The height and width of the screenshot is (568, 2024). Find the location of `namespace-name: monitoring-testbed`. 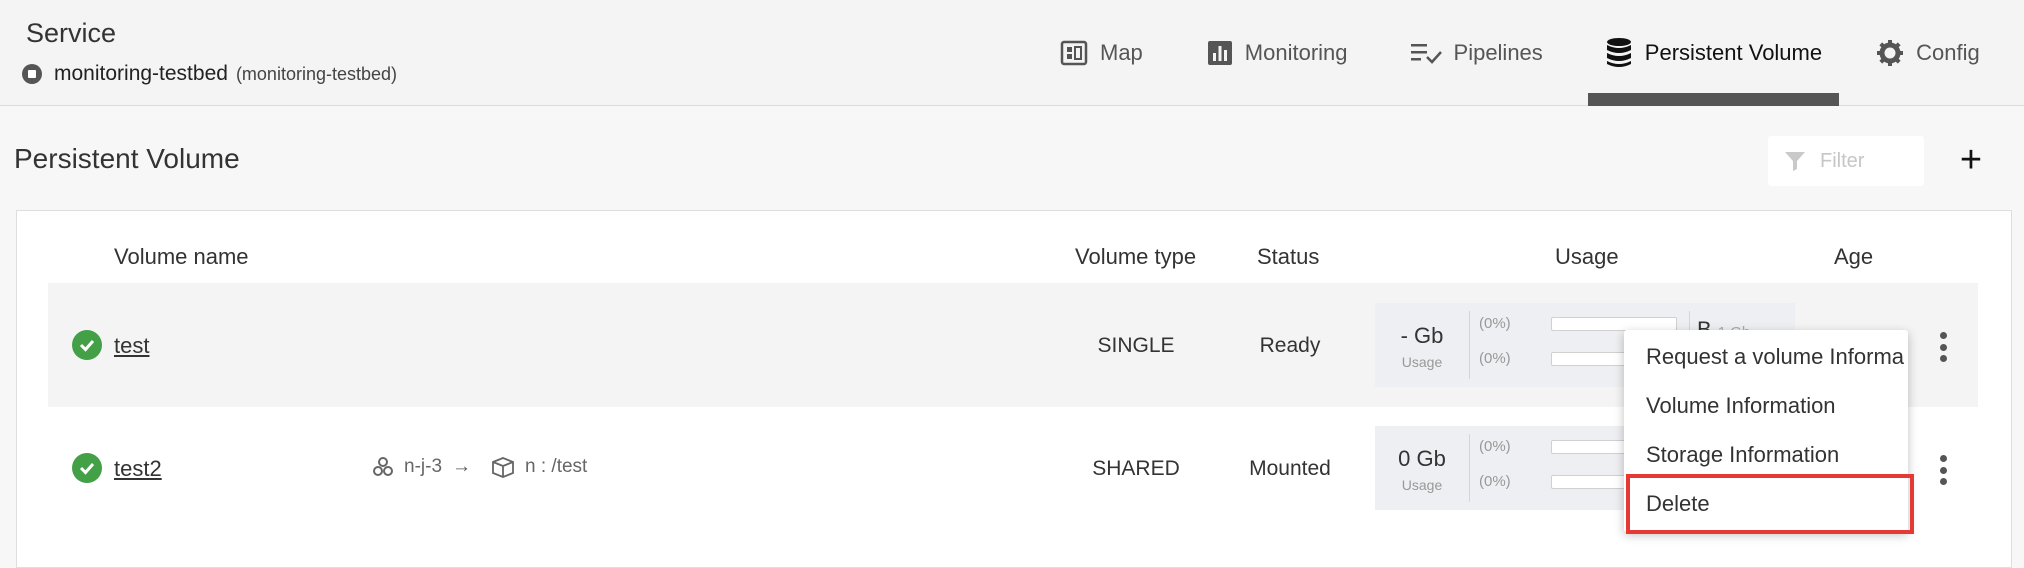

namespace-name: monitoring-testbed is located at coordinates (141, 73).